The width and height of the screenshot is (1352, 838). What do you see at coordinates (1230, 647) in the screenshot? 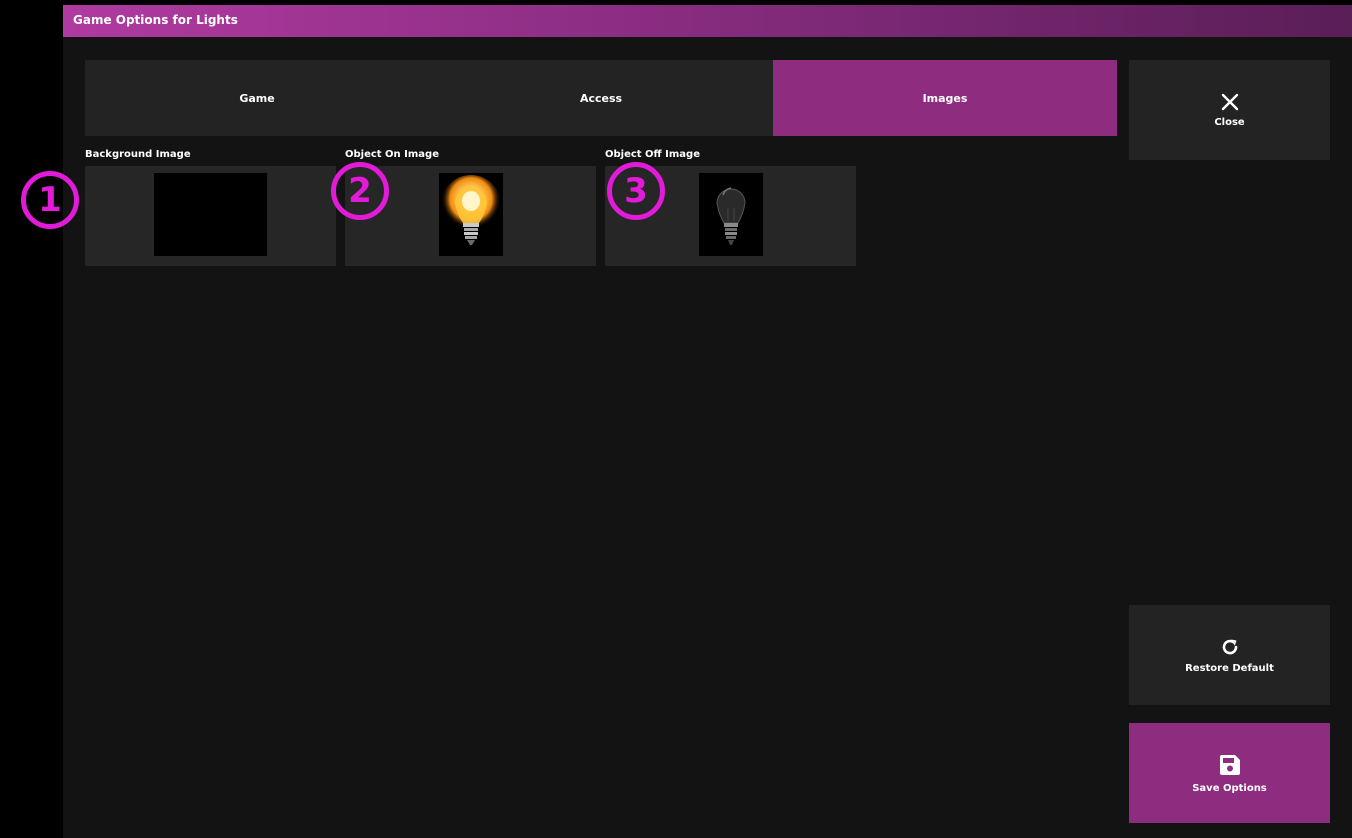
I see `refresh-icon` at bounding box center [1230, 647].